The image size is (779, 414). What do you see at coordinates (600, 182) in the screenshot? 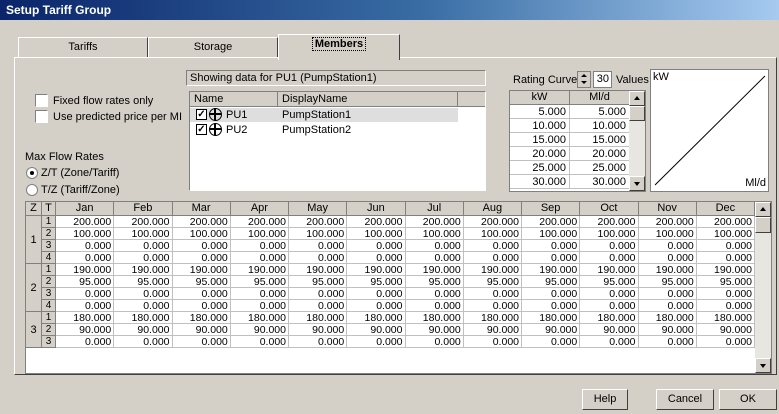
I see `mld-cell: 30.000` at bounding box center [600, 182].